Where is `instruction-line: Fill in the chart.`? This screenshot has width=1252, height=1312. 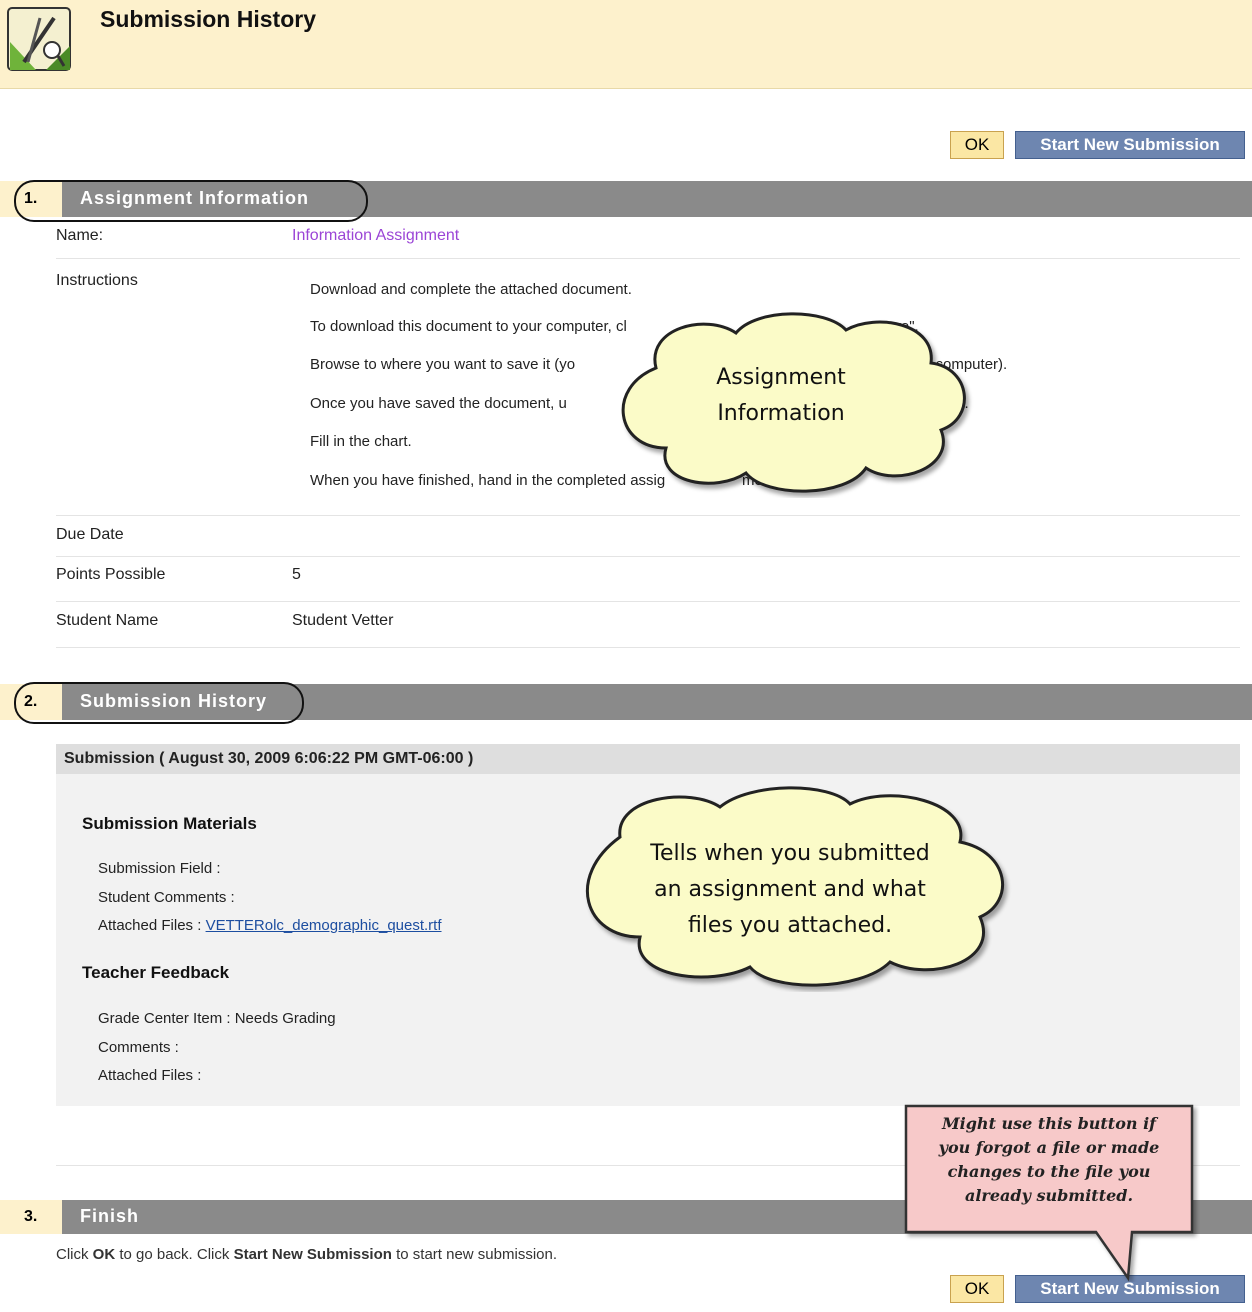
instruction-line: Fill in the chart. is located at coordinates (361, 441).